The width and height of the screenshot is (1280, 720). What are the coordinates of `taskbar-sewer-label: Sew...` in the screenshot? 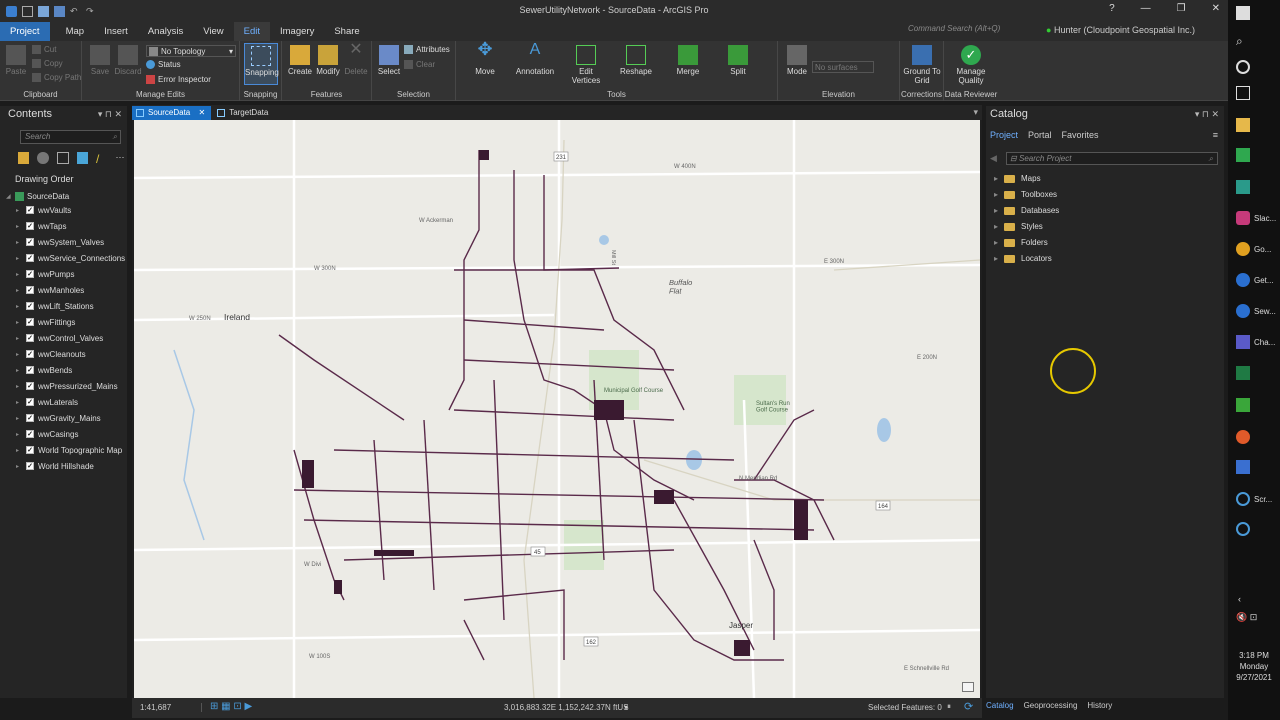 It's located at (1265, 311).